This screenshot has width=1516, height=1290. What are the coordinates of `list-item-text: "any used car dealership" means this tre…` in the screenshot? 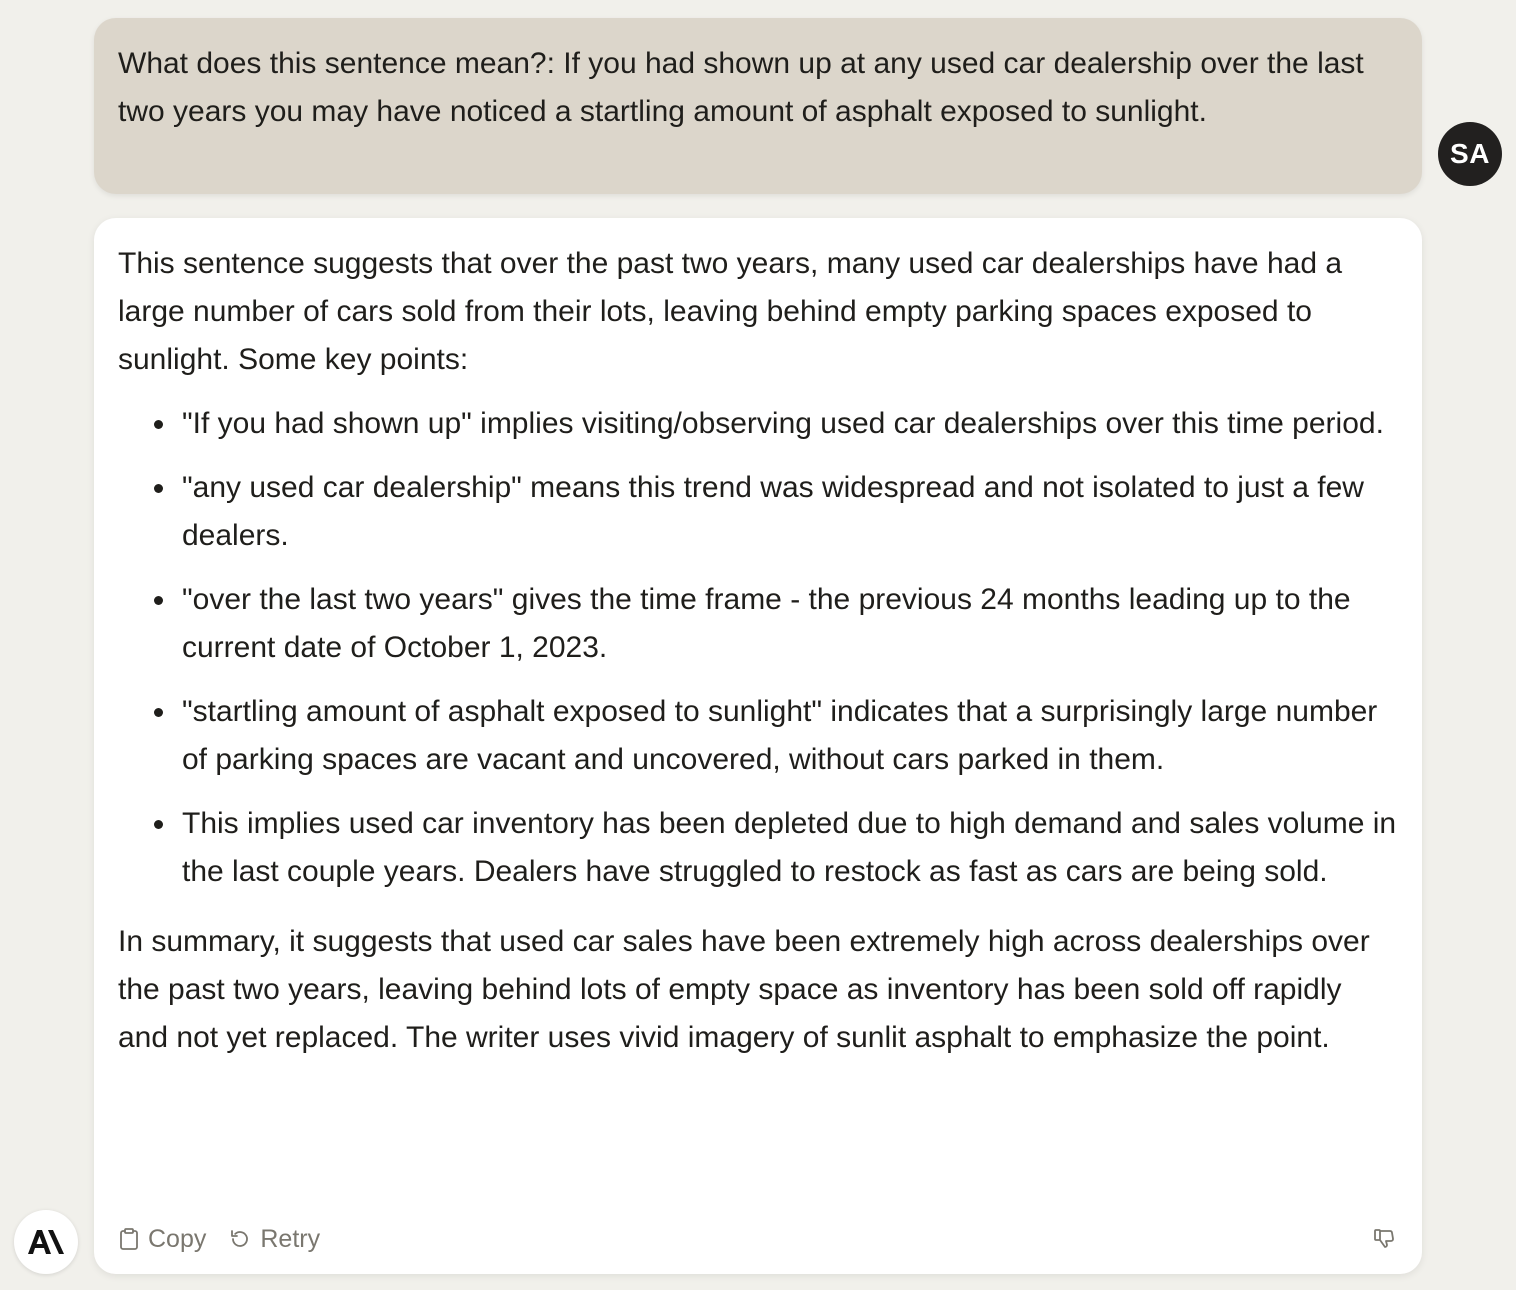 It's located at (773, 511).